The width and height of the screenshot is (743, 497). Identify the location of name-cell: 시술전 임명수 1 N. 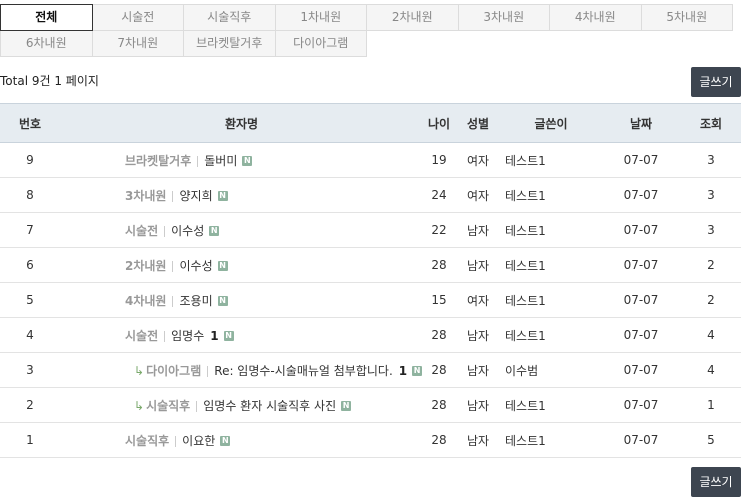
(241, 335).